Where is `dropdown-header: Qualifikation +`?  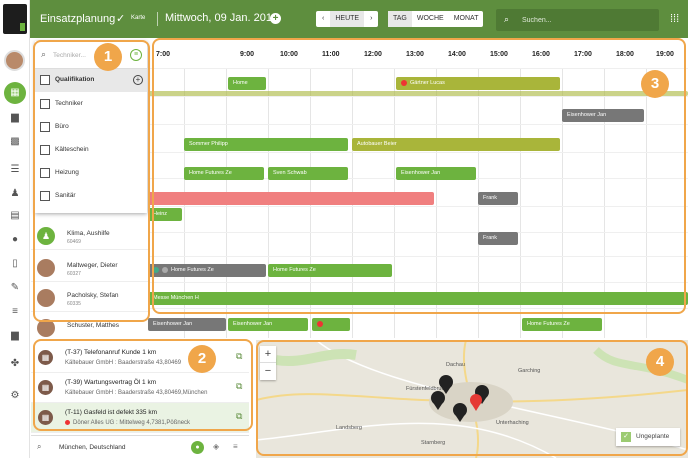
dropdown-header: Qualifikation + is located at coordinates (91, 80).